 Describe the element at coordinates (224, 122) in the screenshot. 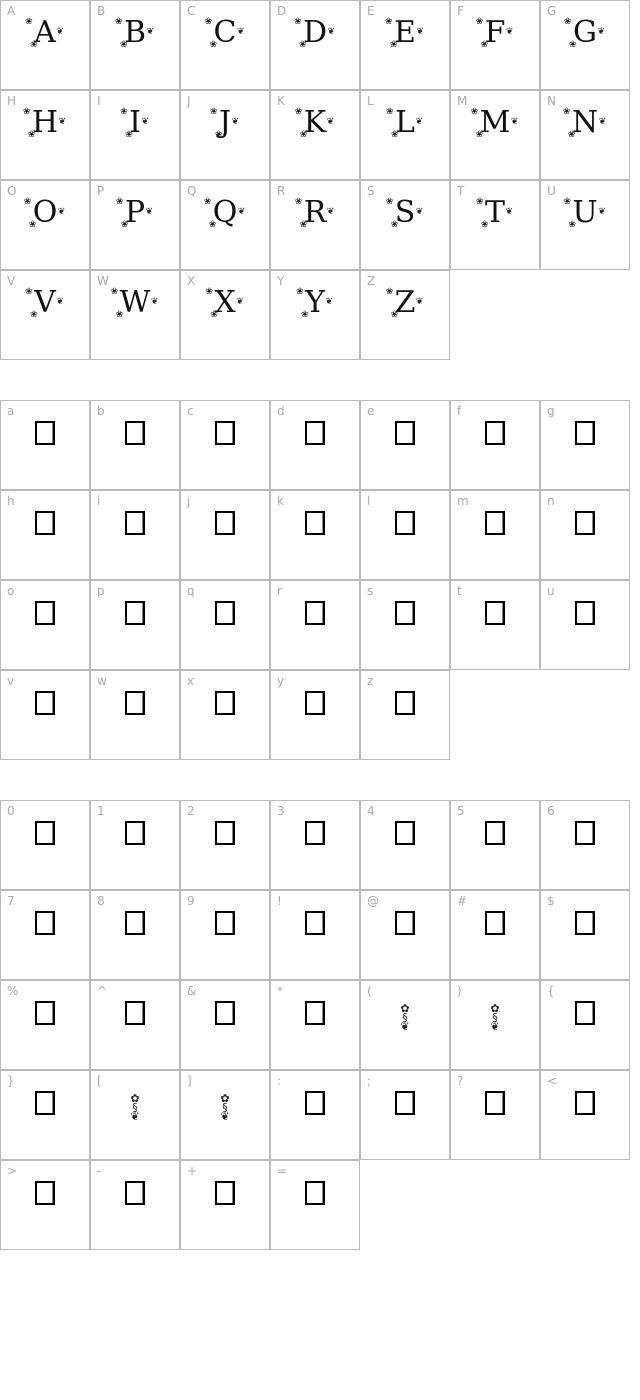

I see `floral-letter-icon: J ❀ ❦ ❀` at that location.